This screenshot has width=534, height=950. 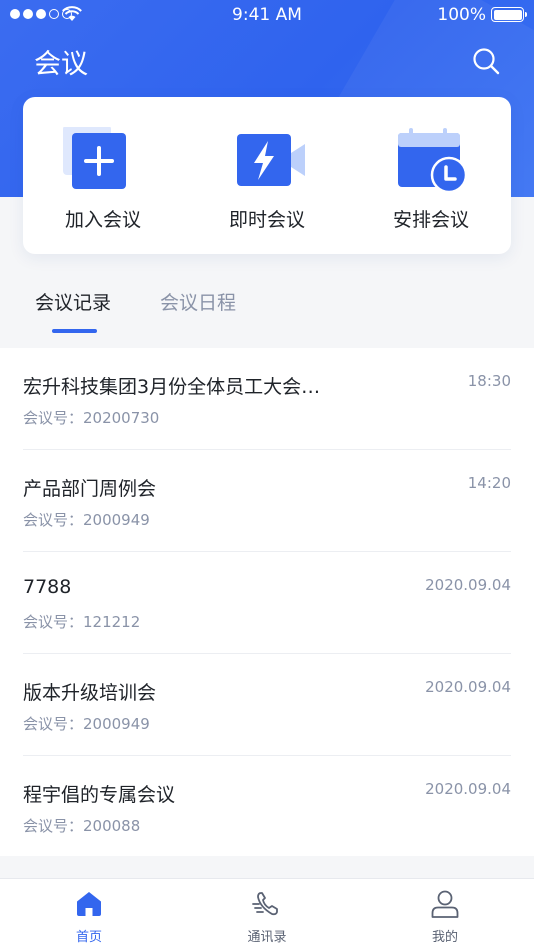 What do you see at coordinates (489, 381) in the screenshot?
I see `meeting-time: 18:30` at bounding box center [489, 381].